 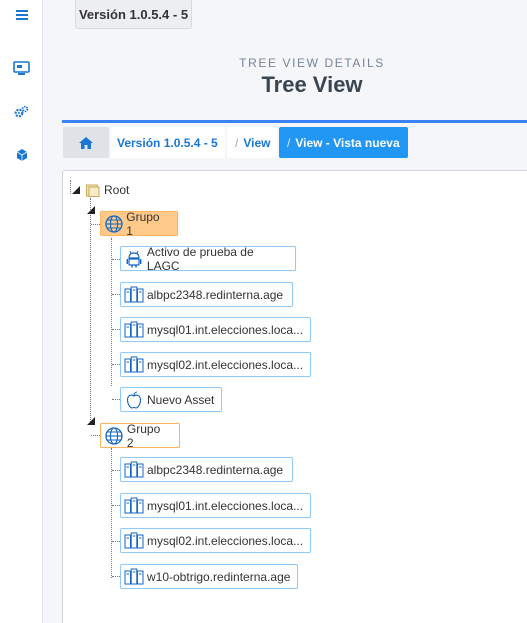 I want to click on cube-icon, so click(x=21, y=155).